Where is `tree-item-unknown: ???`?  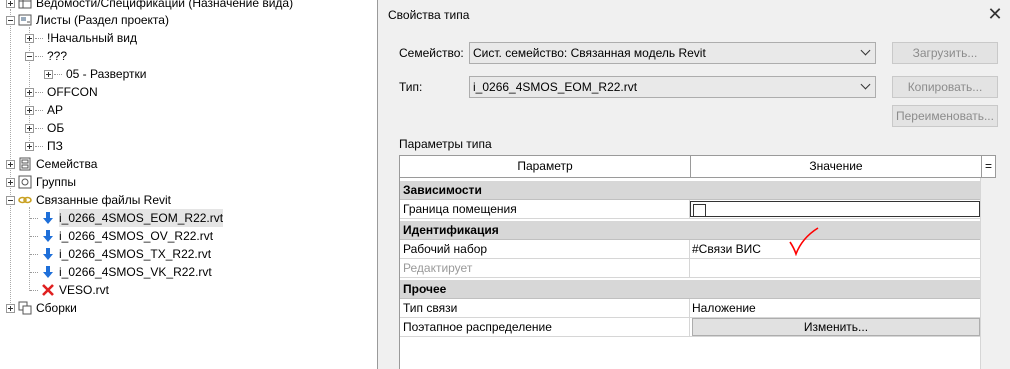
tree-item-unknown: ??? is located at coordinates (46, 56).